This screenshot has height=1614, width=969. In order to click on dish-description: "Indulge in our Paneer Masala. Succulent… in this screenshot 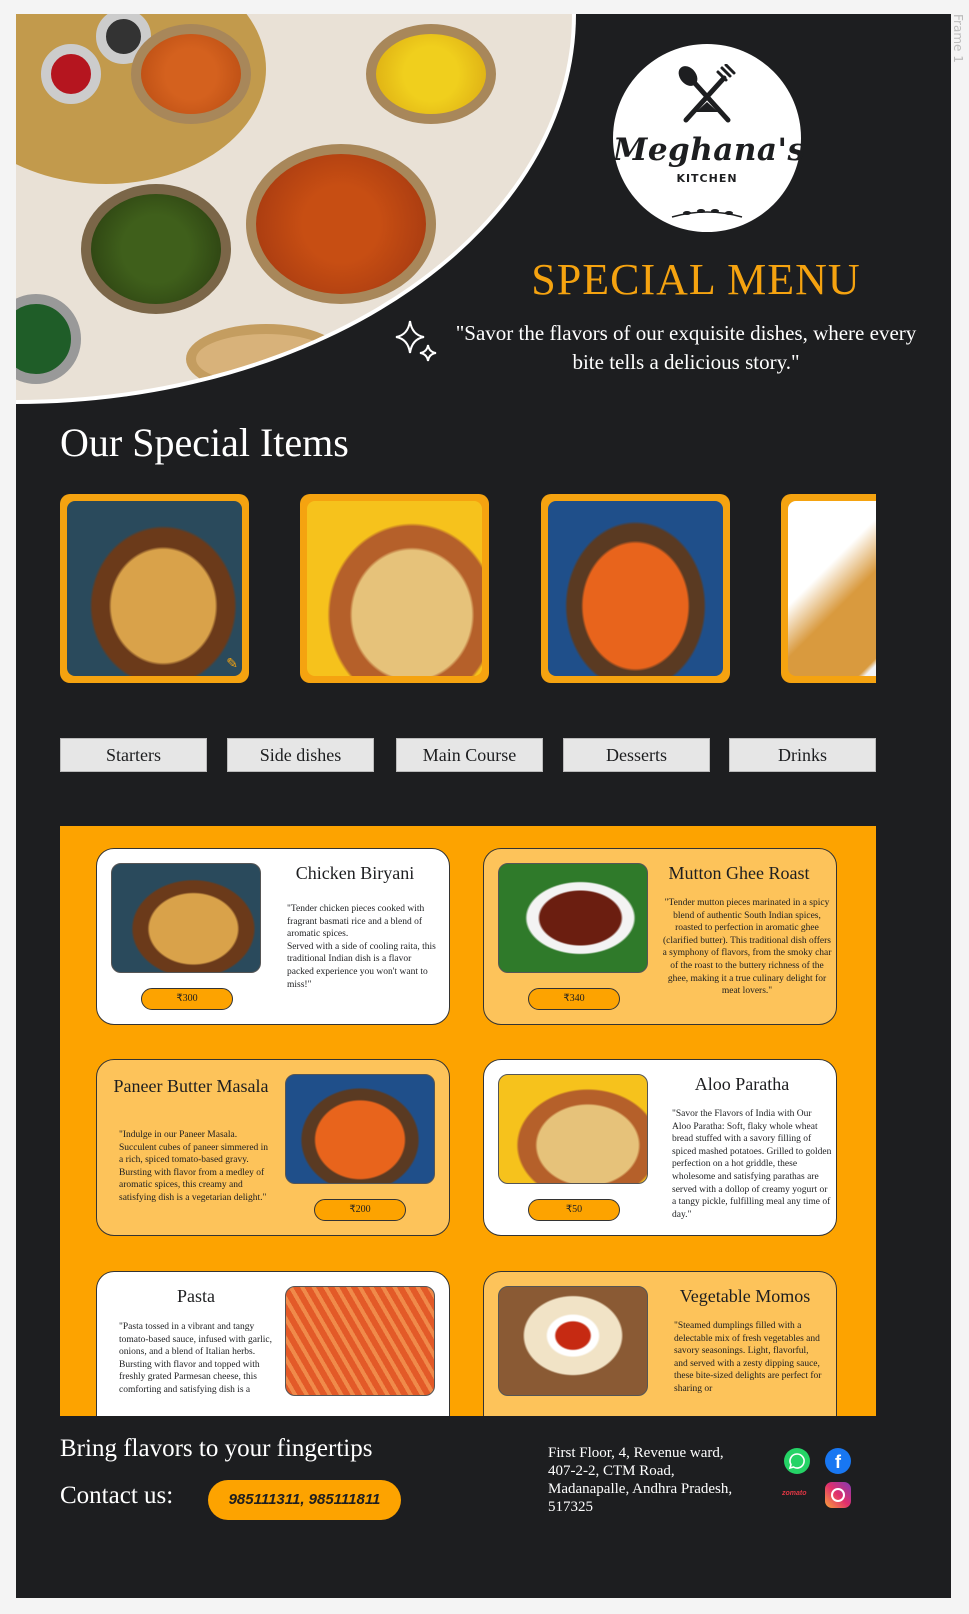, I will do `click(194, 1166)`.